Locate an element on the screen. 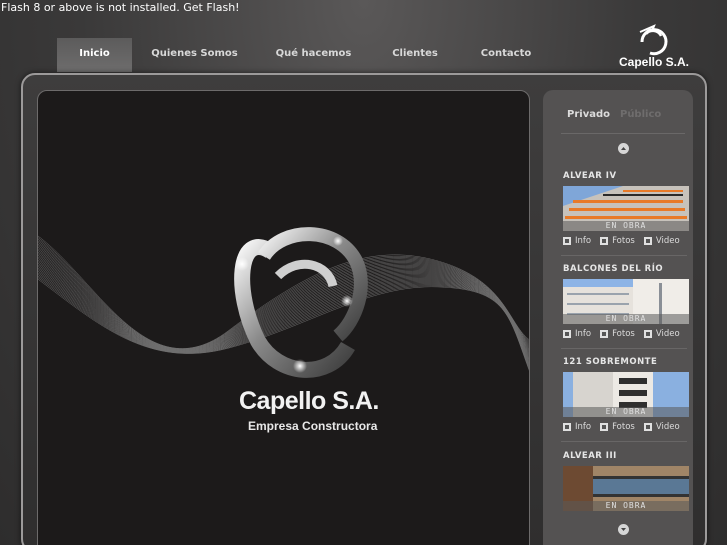 The width and height of the screenshot is (727, 545). nav-item-inicio: Inicio is located at coordinates (94, 55).